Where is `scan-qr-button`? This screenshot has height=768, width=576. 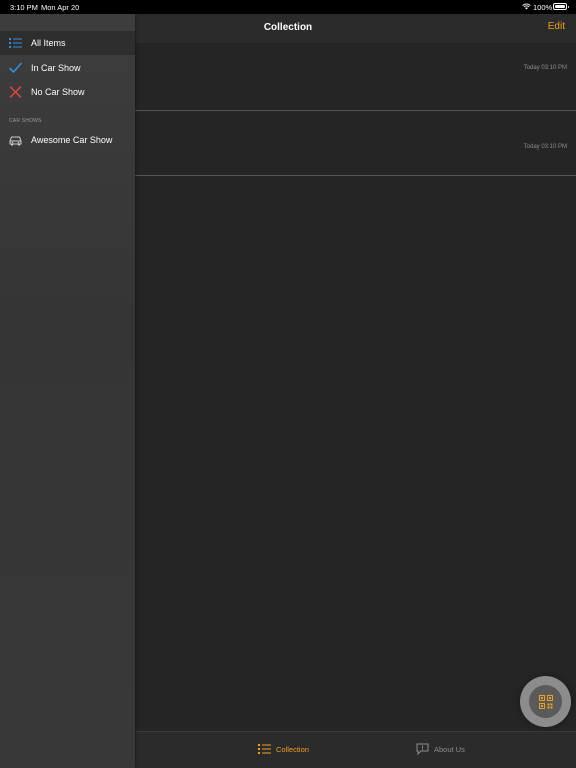
scan-qr-button is located at coordinates (545, 701).